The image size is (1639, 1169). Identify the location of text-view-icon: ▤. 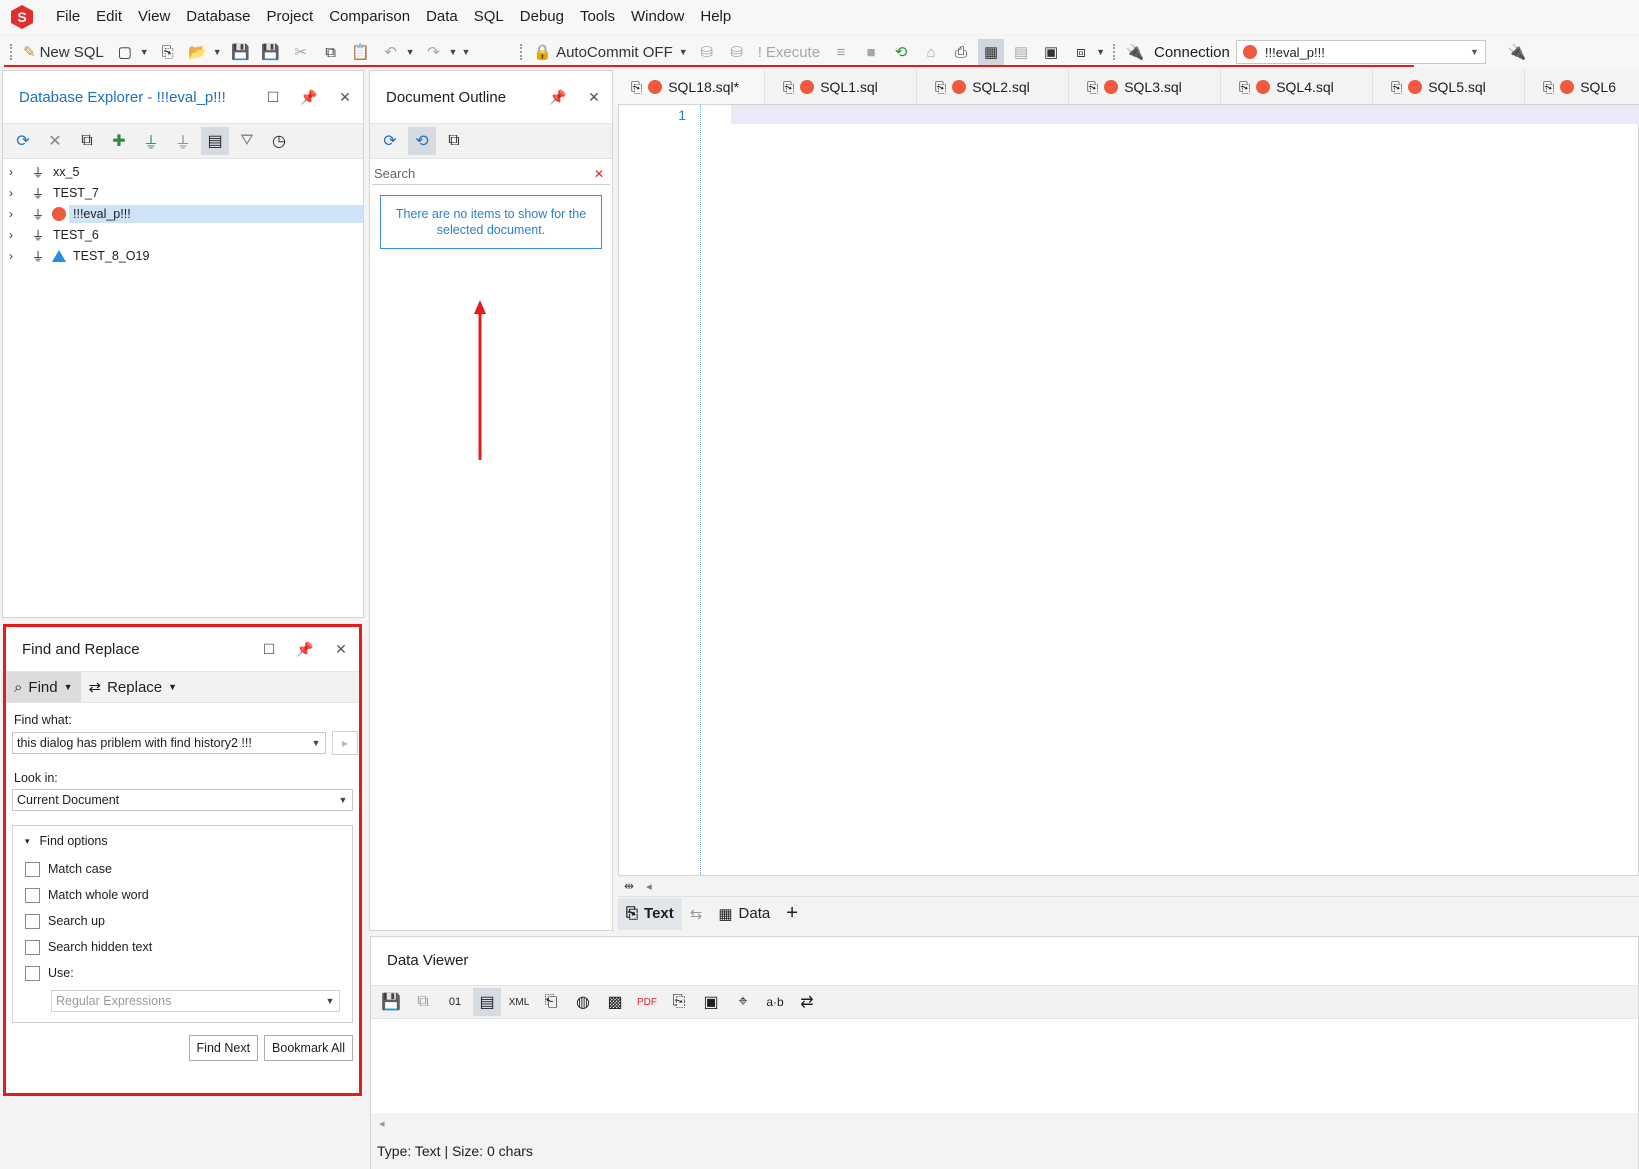
(487, 1002).